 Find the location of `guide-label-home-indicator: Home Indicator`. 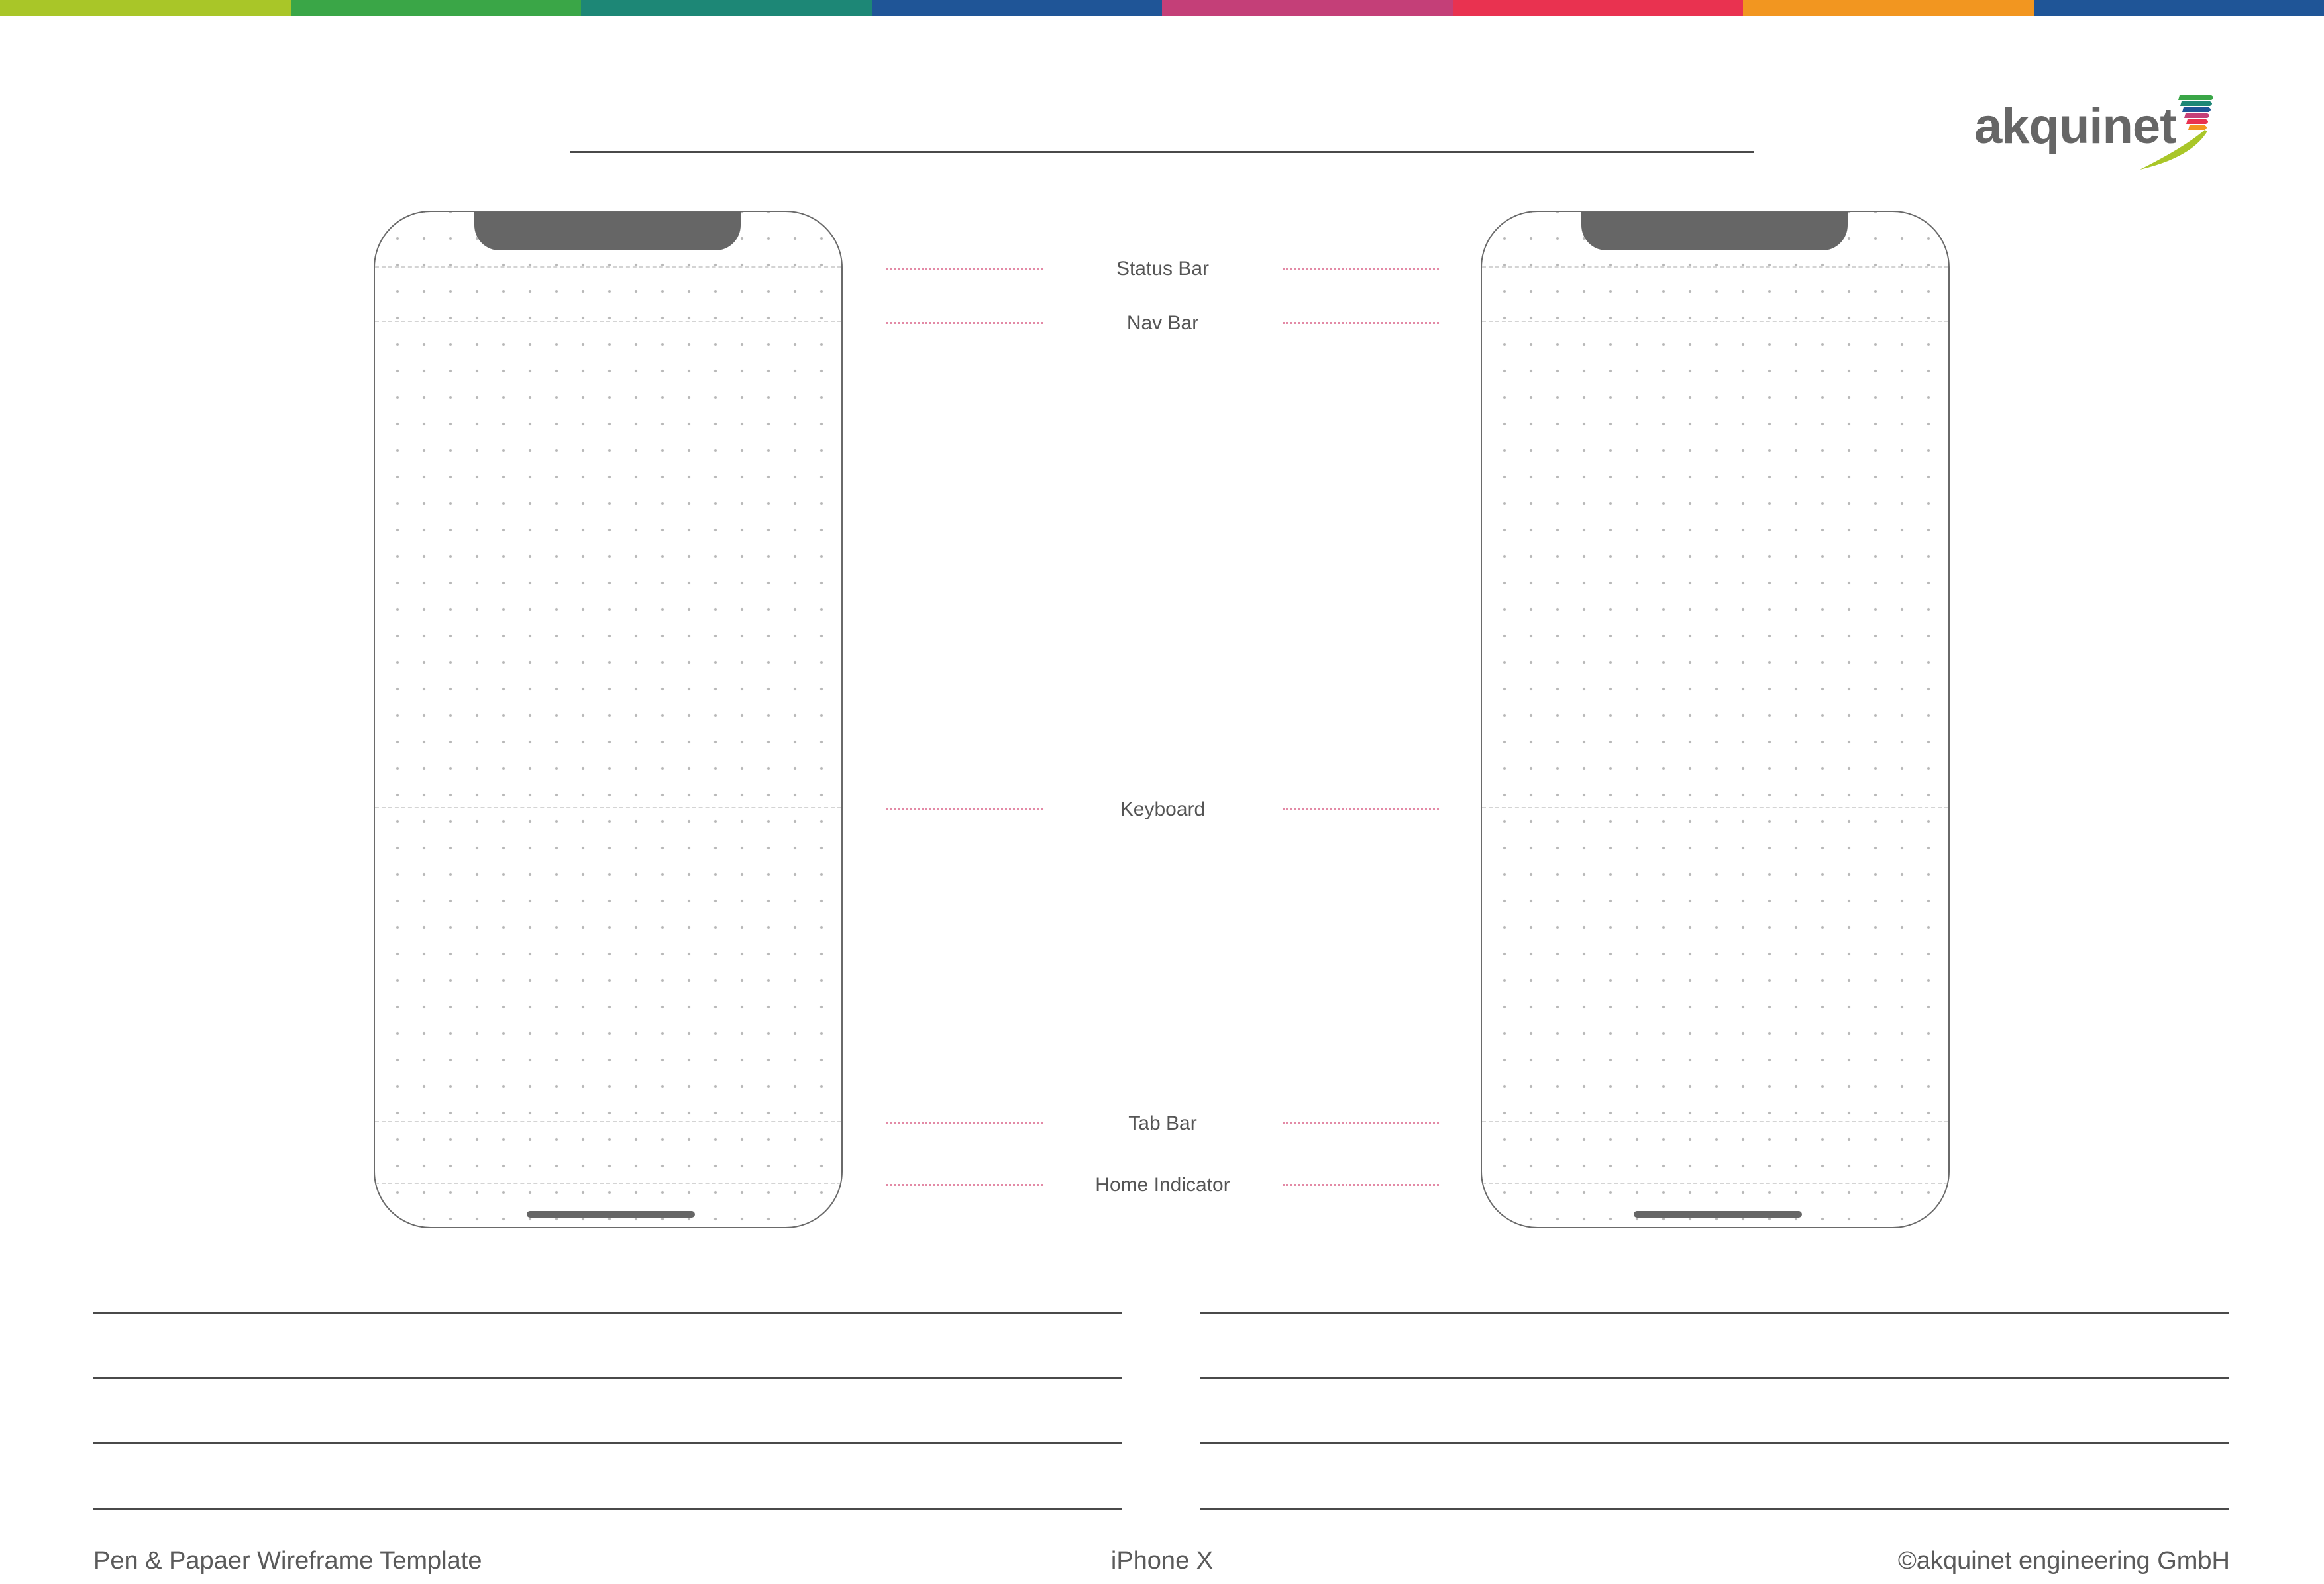

guide-label-home-indicator: Home Indicator is located at coordinates (1162, 1185).